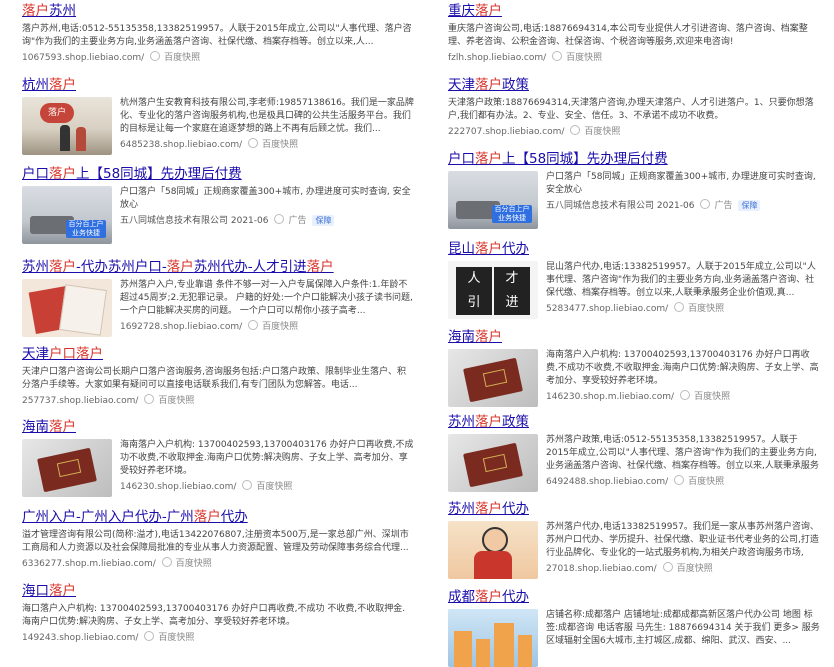 The image size is (834, 667). What do you see at coordinates (607, 309) in the screenshot?
I see `result-url: 5283477.shop.liebiao.com/` at bounding box center [607, 309].